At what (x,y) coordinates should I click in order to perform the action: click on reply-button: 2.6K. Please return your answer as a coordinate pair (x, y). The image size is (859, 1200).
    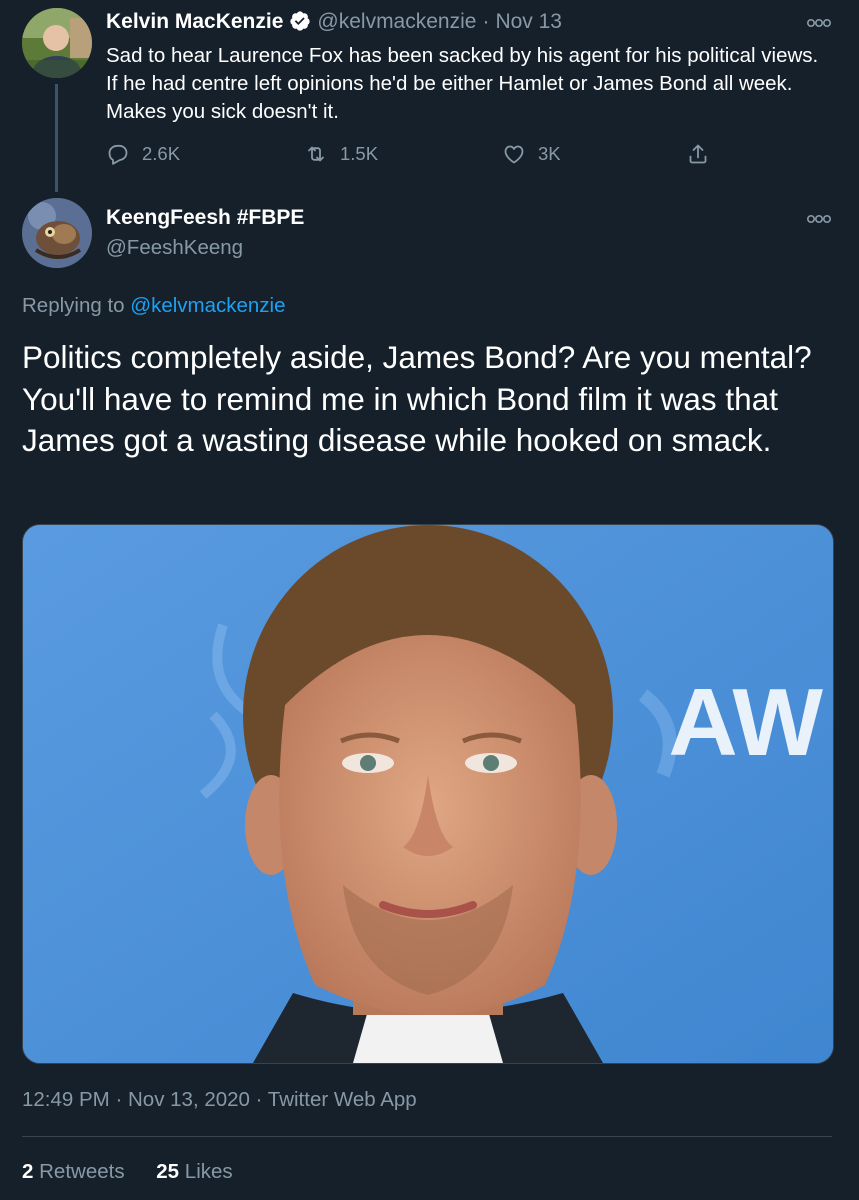
    Looking at the image, I should click on (143, 154).